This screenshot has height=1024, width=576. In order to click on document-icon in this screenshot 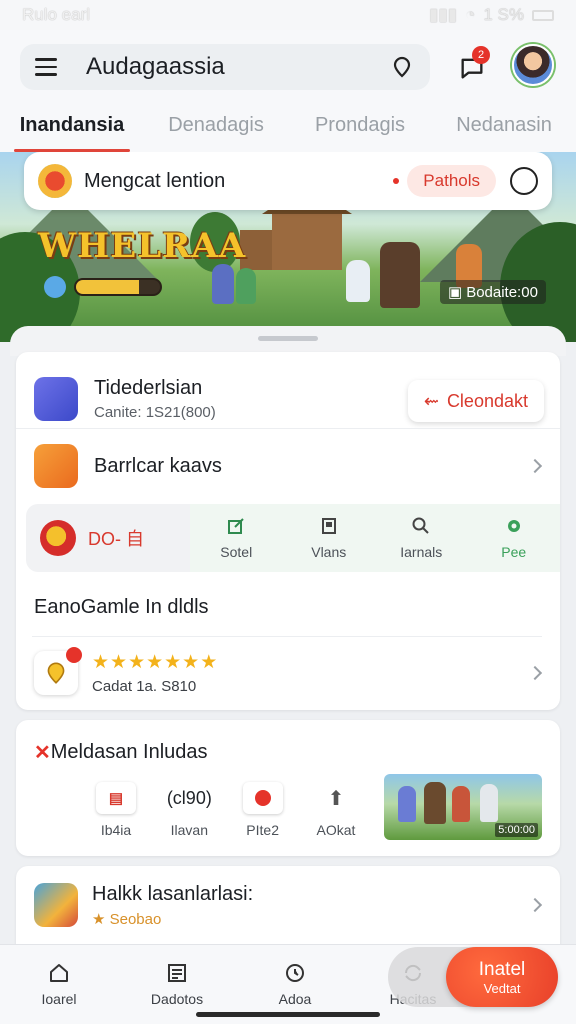, I will do `click(328, 526)`.